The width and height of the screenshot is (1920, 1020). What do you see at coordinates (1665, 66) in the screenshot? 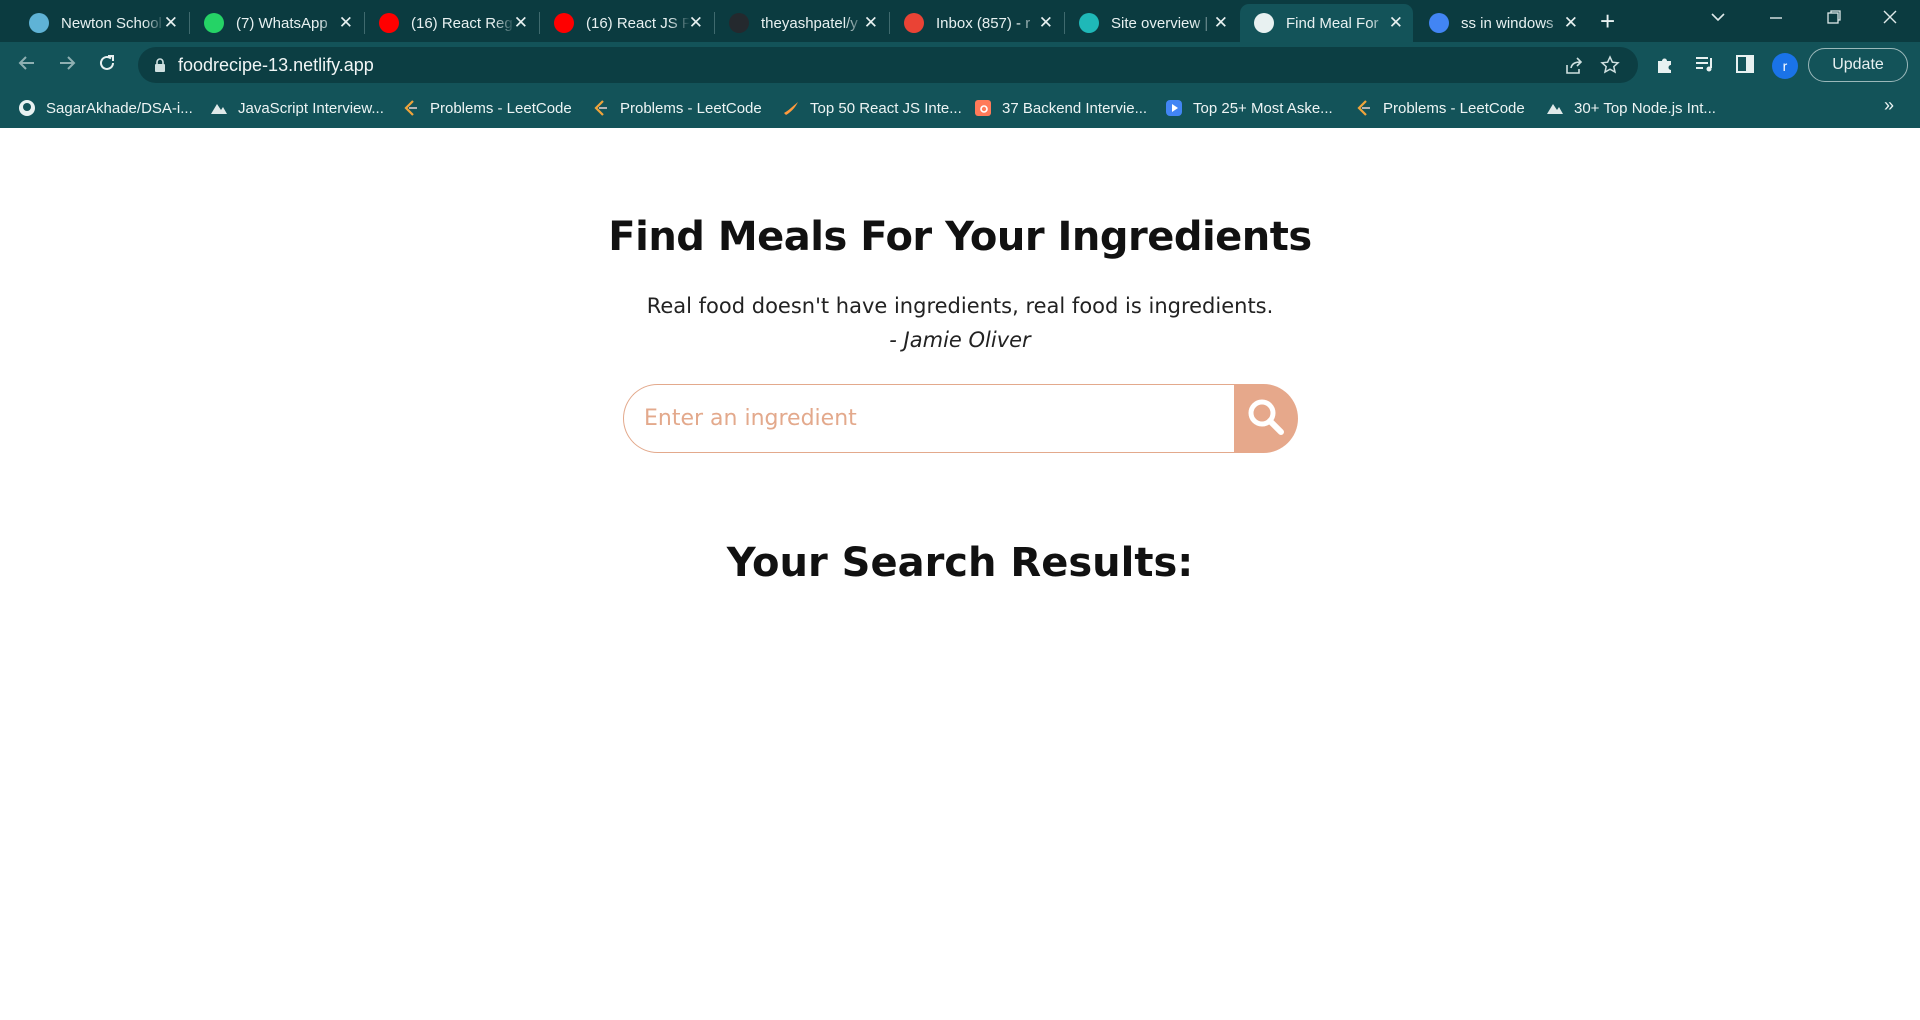
I see `extensions-puzzle-icon` at bounding box center [1665, 66].